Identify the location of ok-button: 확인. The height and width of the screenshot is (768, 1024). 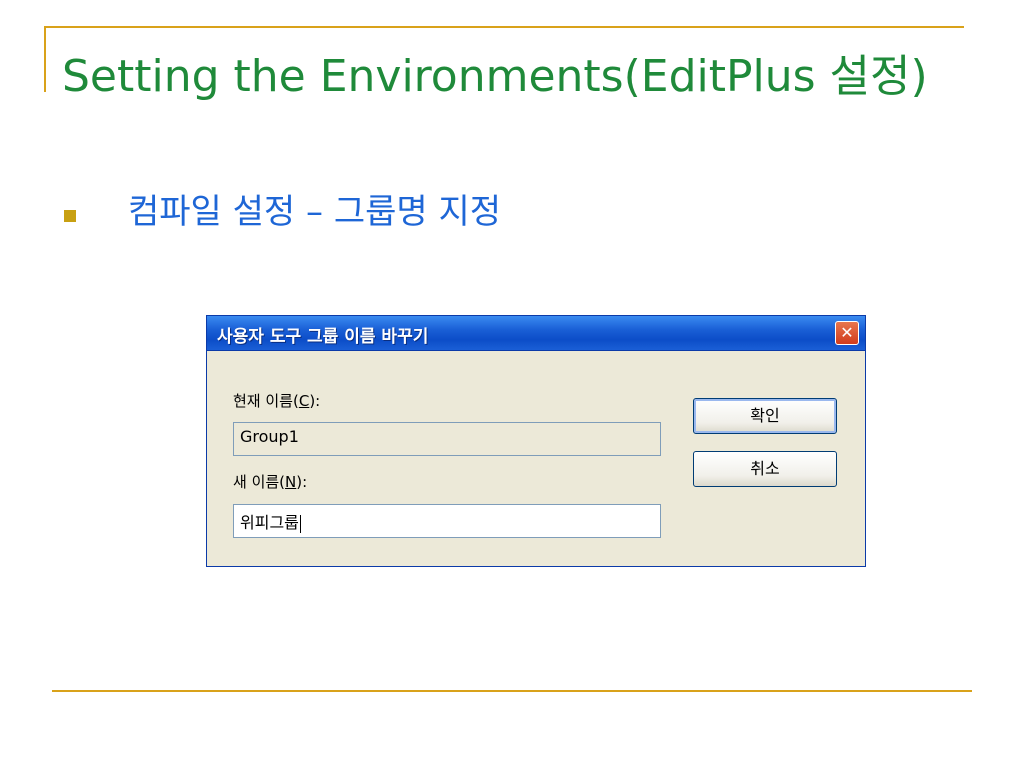
(765, 416).